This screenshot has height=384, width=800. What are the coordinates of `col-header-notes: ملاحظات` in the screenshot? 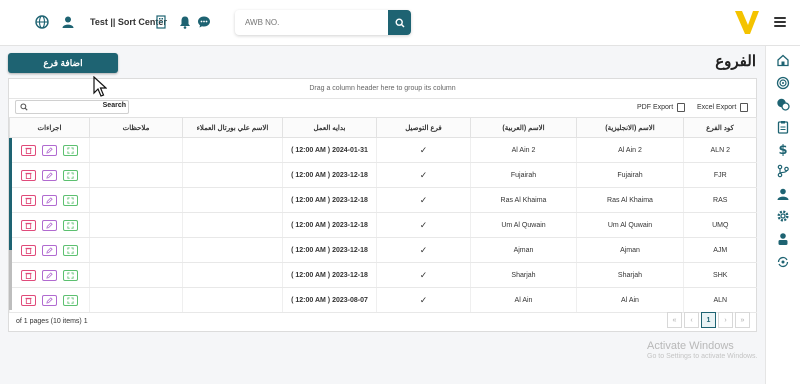 It's located at (136, 127).